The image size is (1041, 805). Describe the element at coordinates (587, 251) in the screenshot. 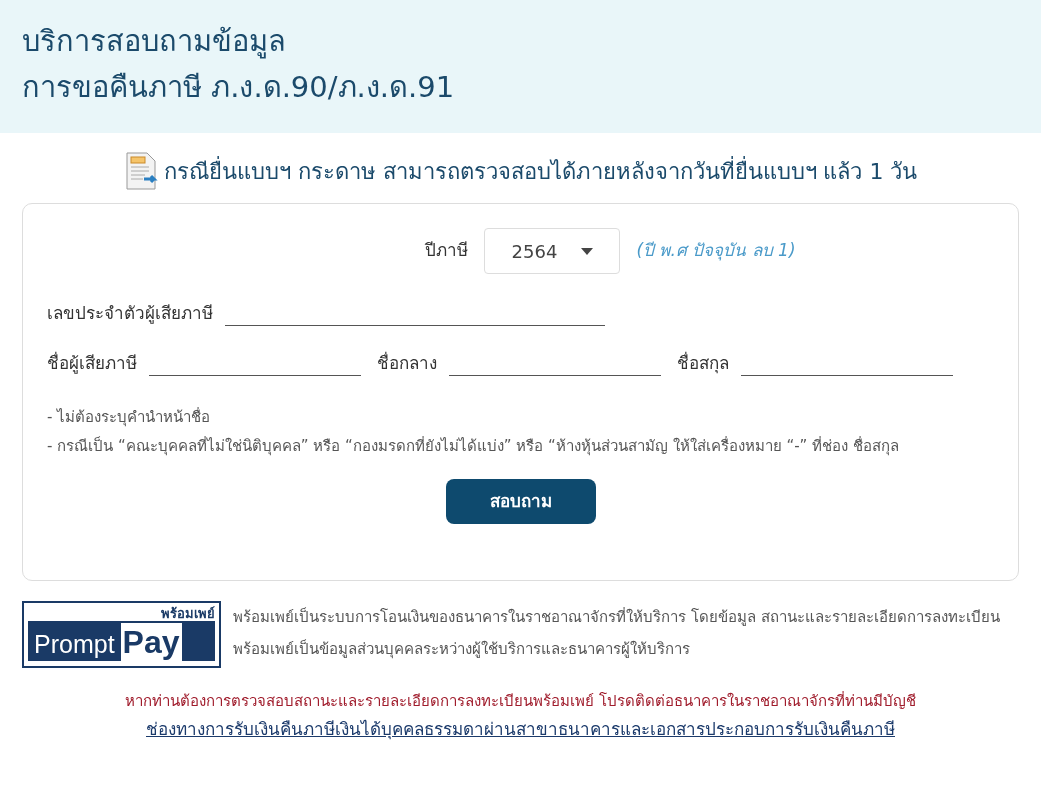

I see `caret-icon` at that location.